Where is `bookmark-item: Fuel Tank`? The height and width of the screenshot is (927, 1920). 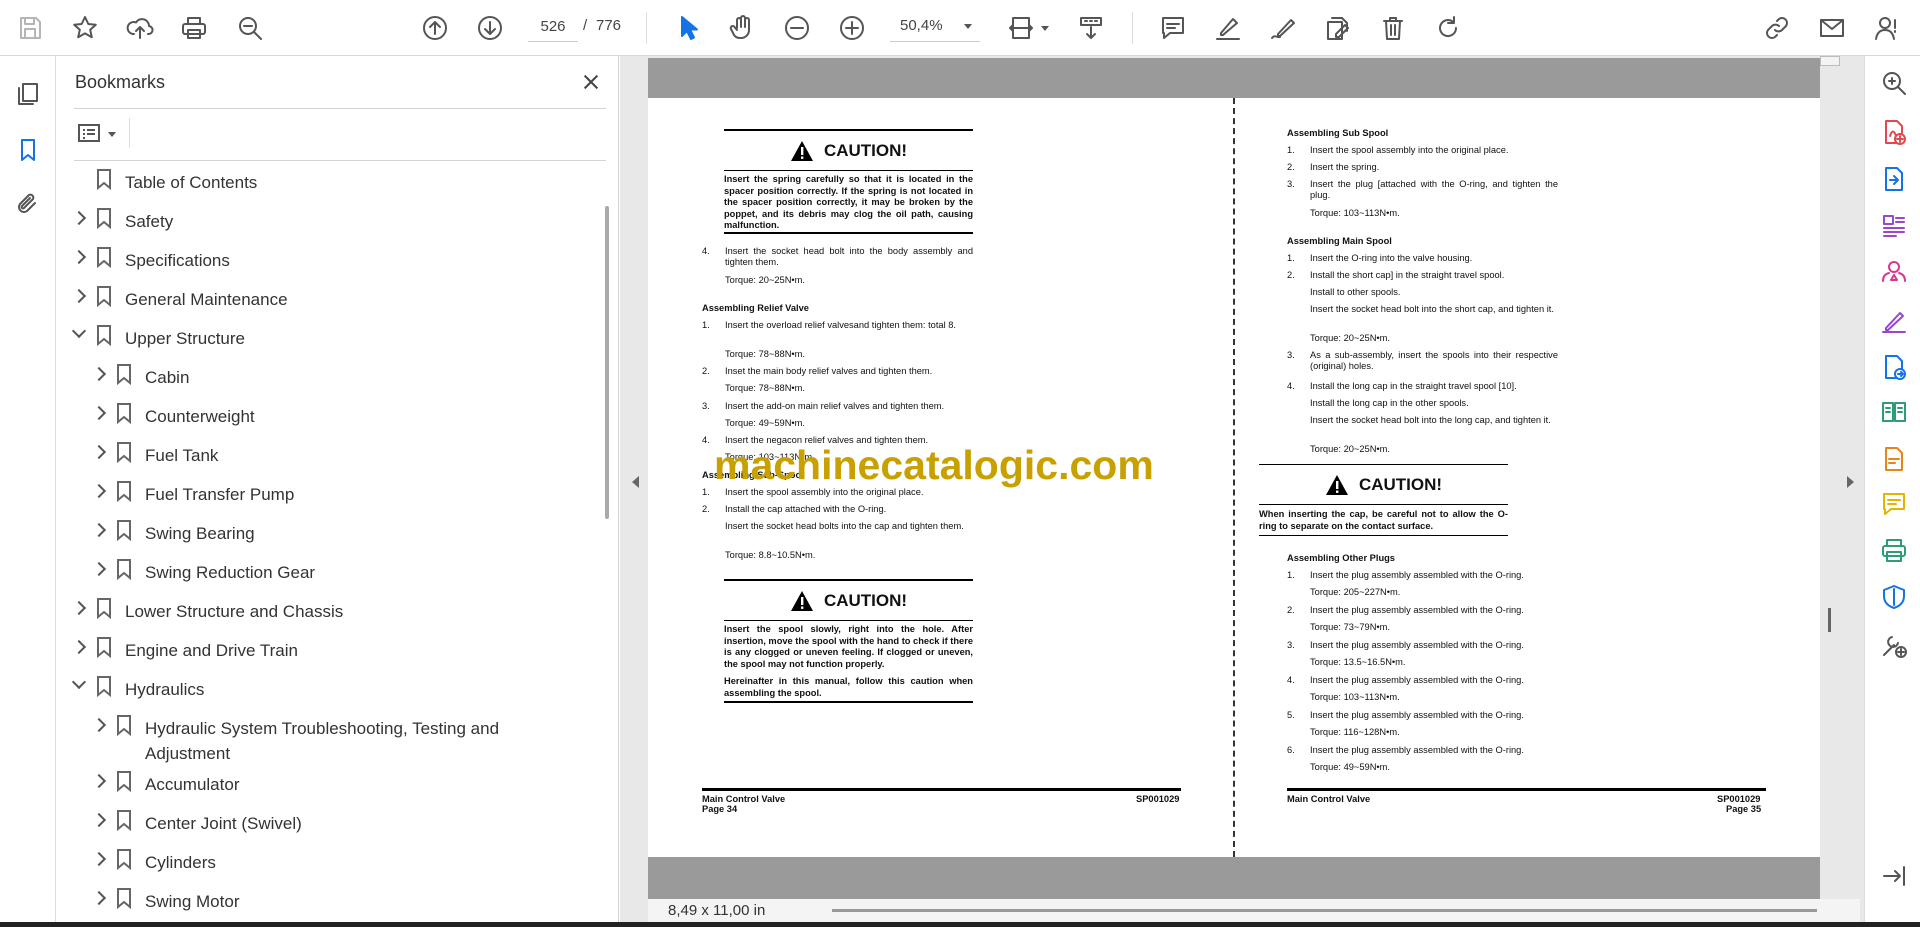
bookmark-item: Fuel Tank is located at coordinates (316, 453).